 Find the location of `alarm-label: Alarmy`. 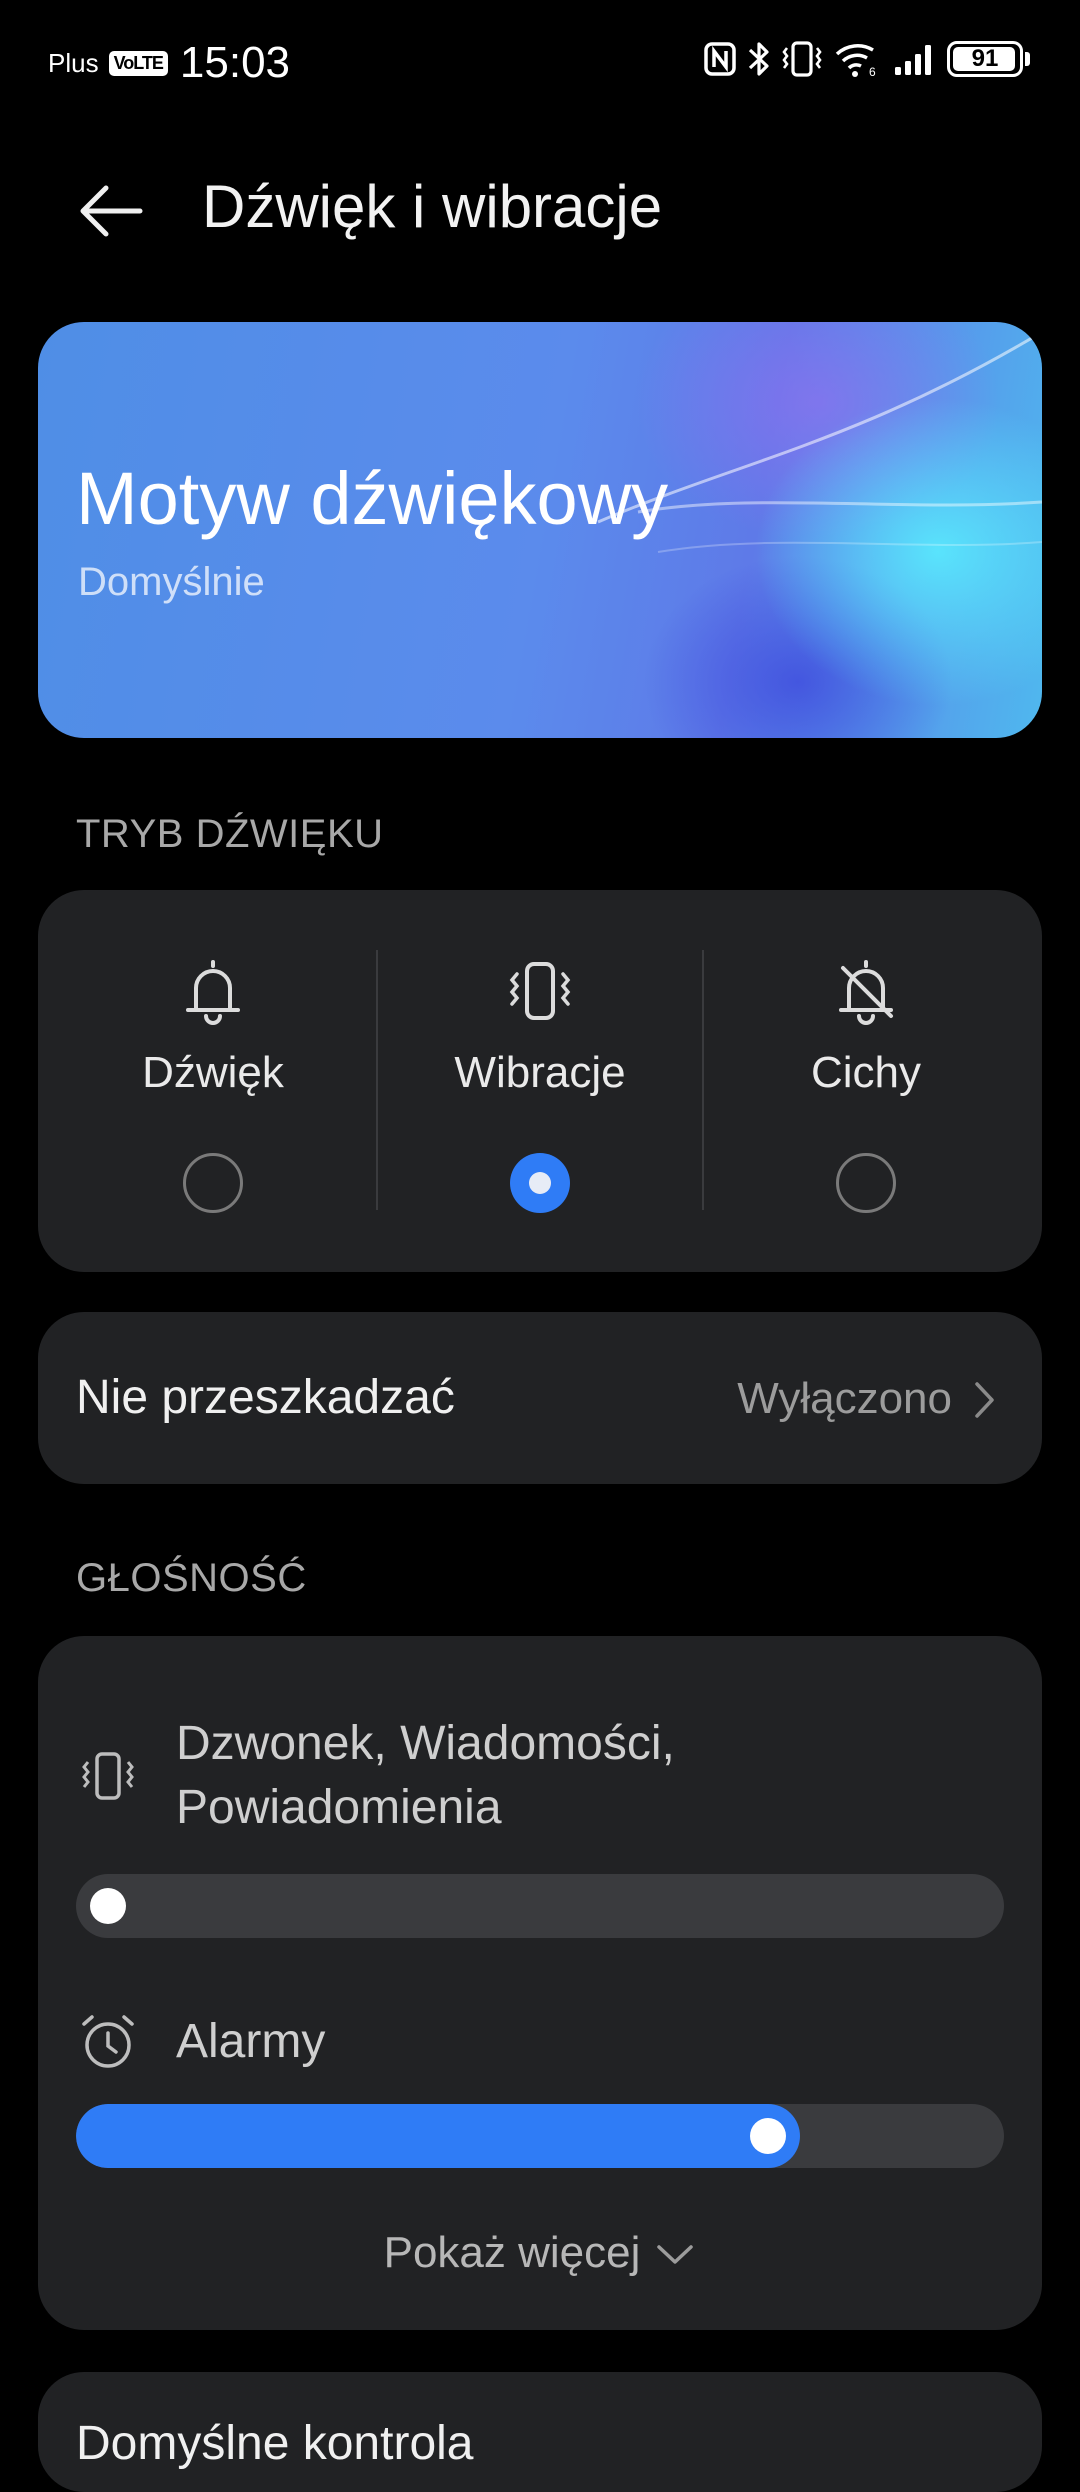

alarm-label: Alarmy is located at coordinates (251, 2041).